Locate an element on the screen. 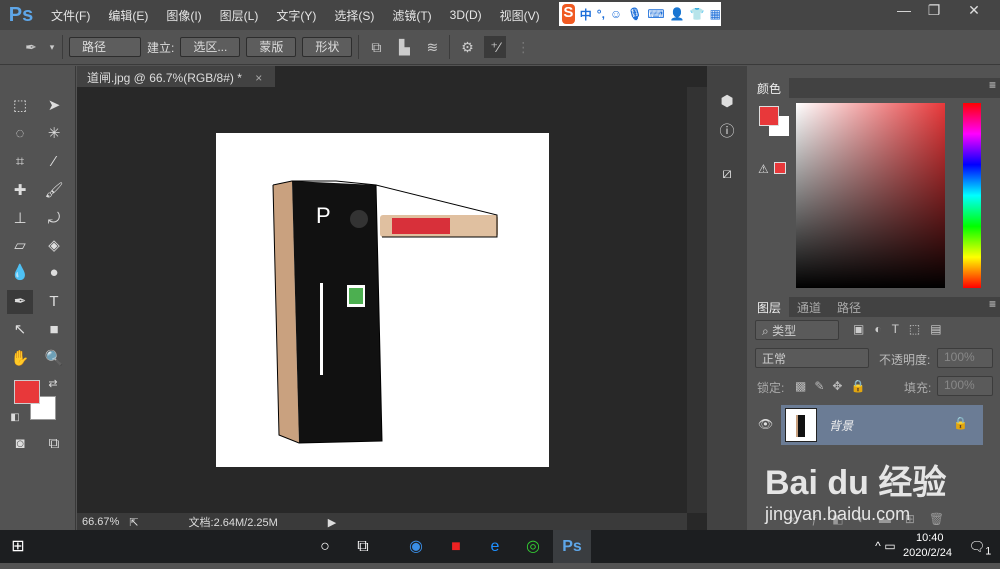 The width and height of the screenshot is (1000, 569). wechat-icon: ◎ is located at coordinates (533, 546).